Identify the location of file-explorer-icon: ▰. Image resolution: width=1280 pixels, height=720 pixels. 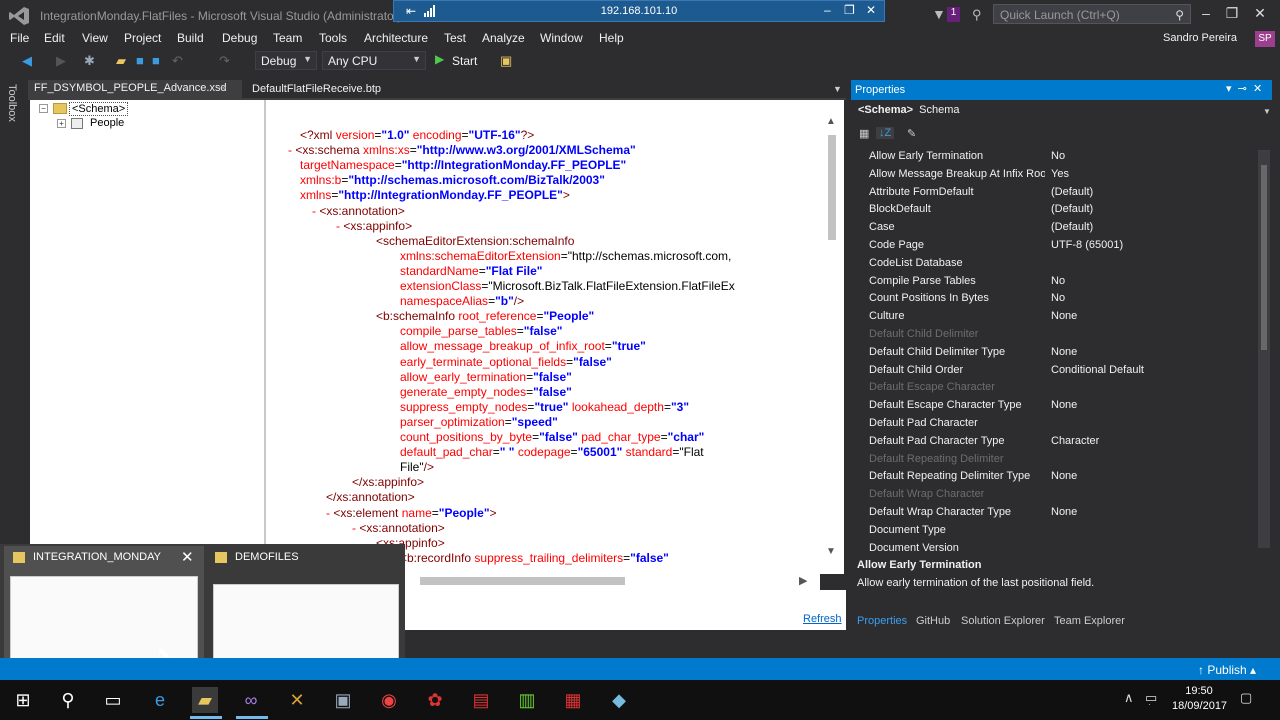
(205, 700).